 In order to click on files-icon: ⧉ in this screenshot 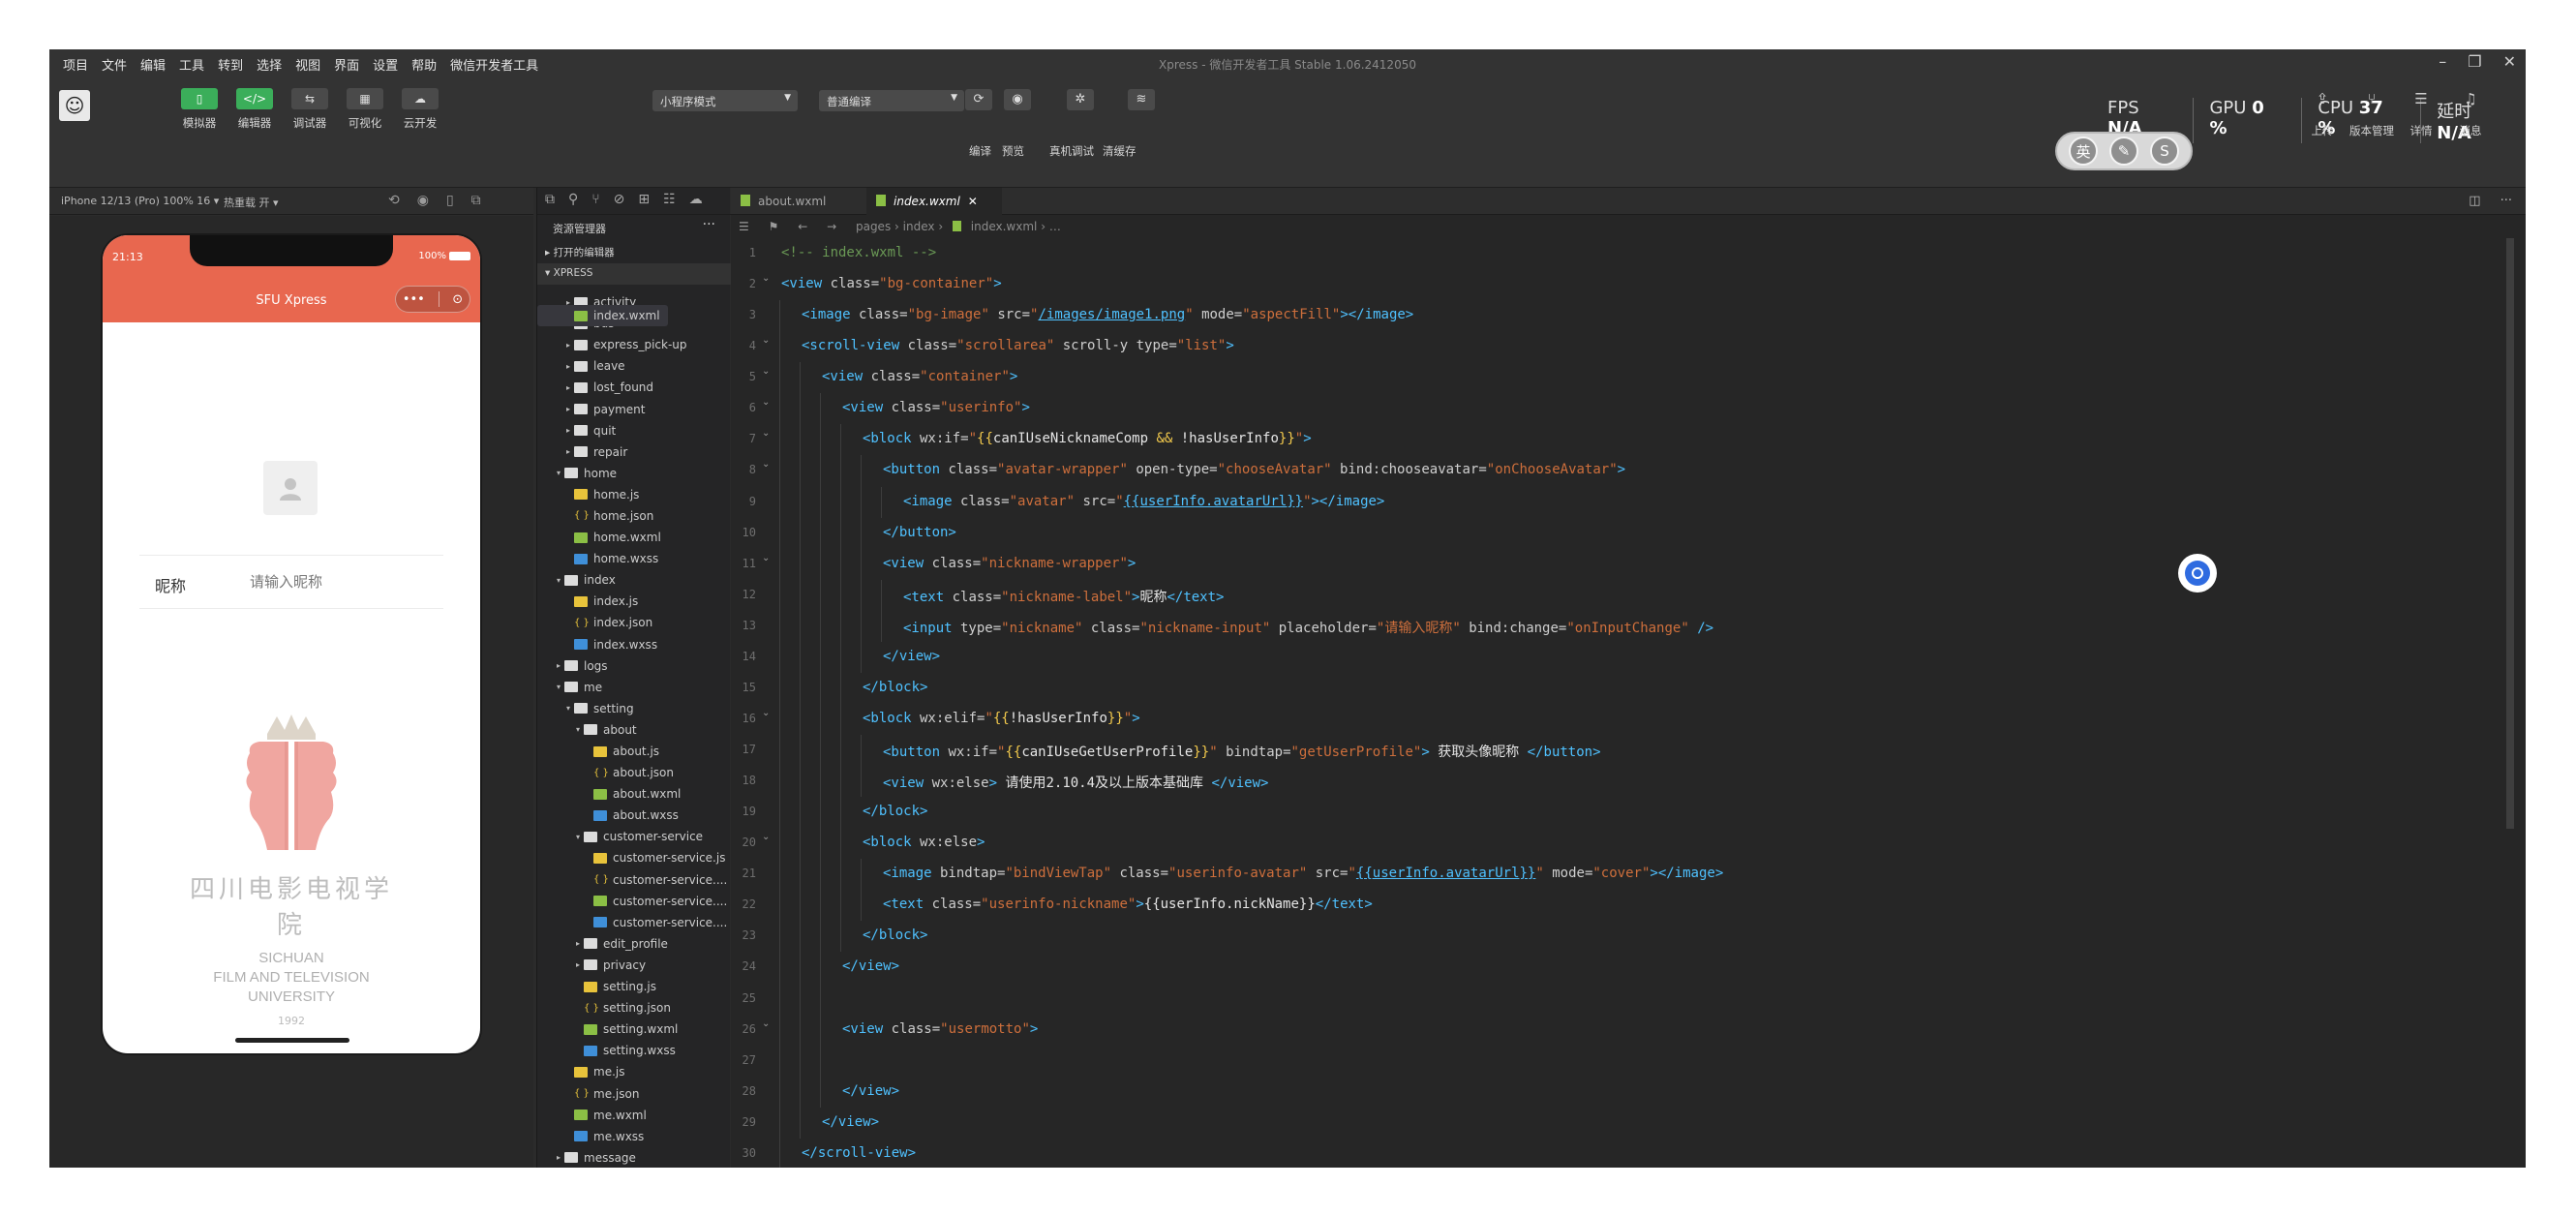, I will do `click(550, 201)`.